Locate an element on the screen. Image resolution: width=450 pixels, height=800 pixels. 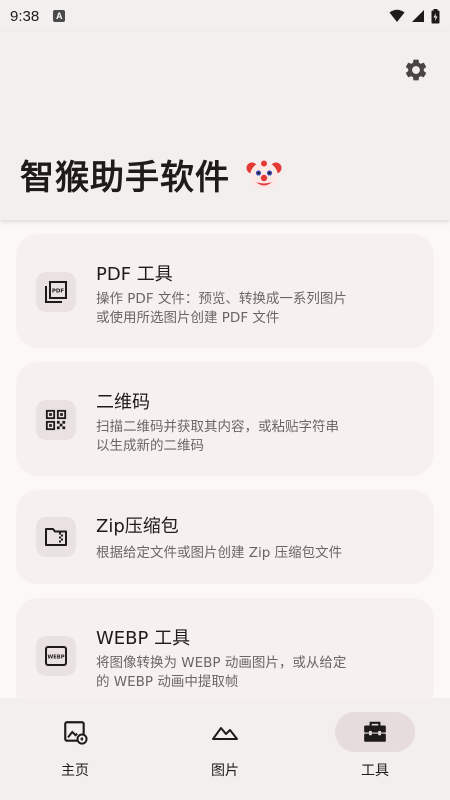
card-title: WEBP 工具 is located at coordinates (143, 638).